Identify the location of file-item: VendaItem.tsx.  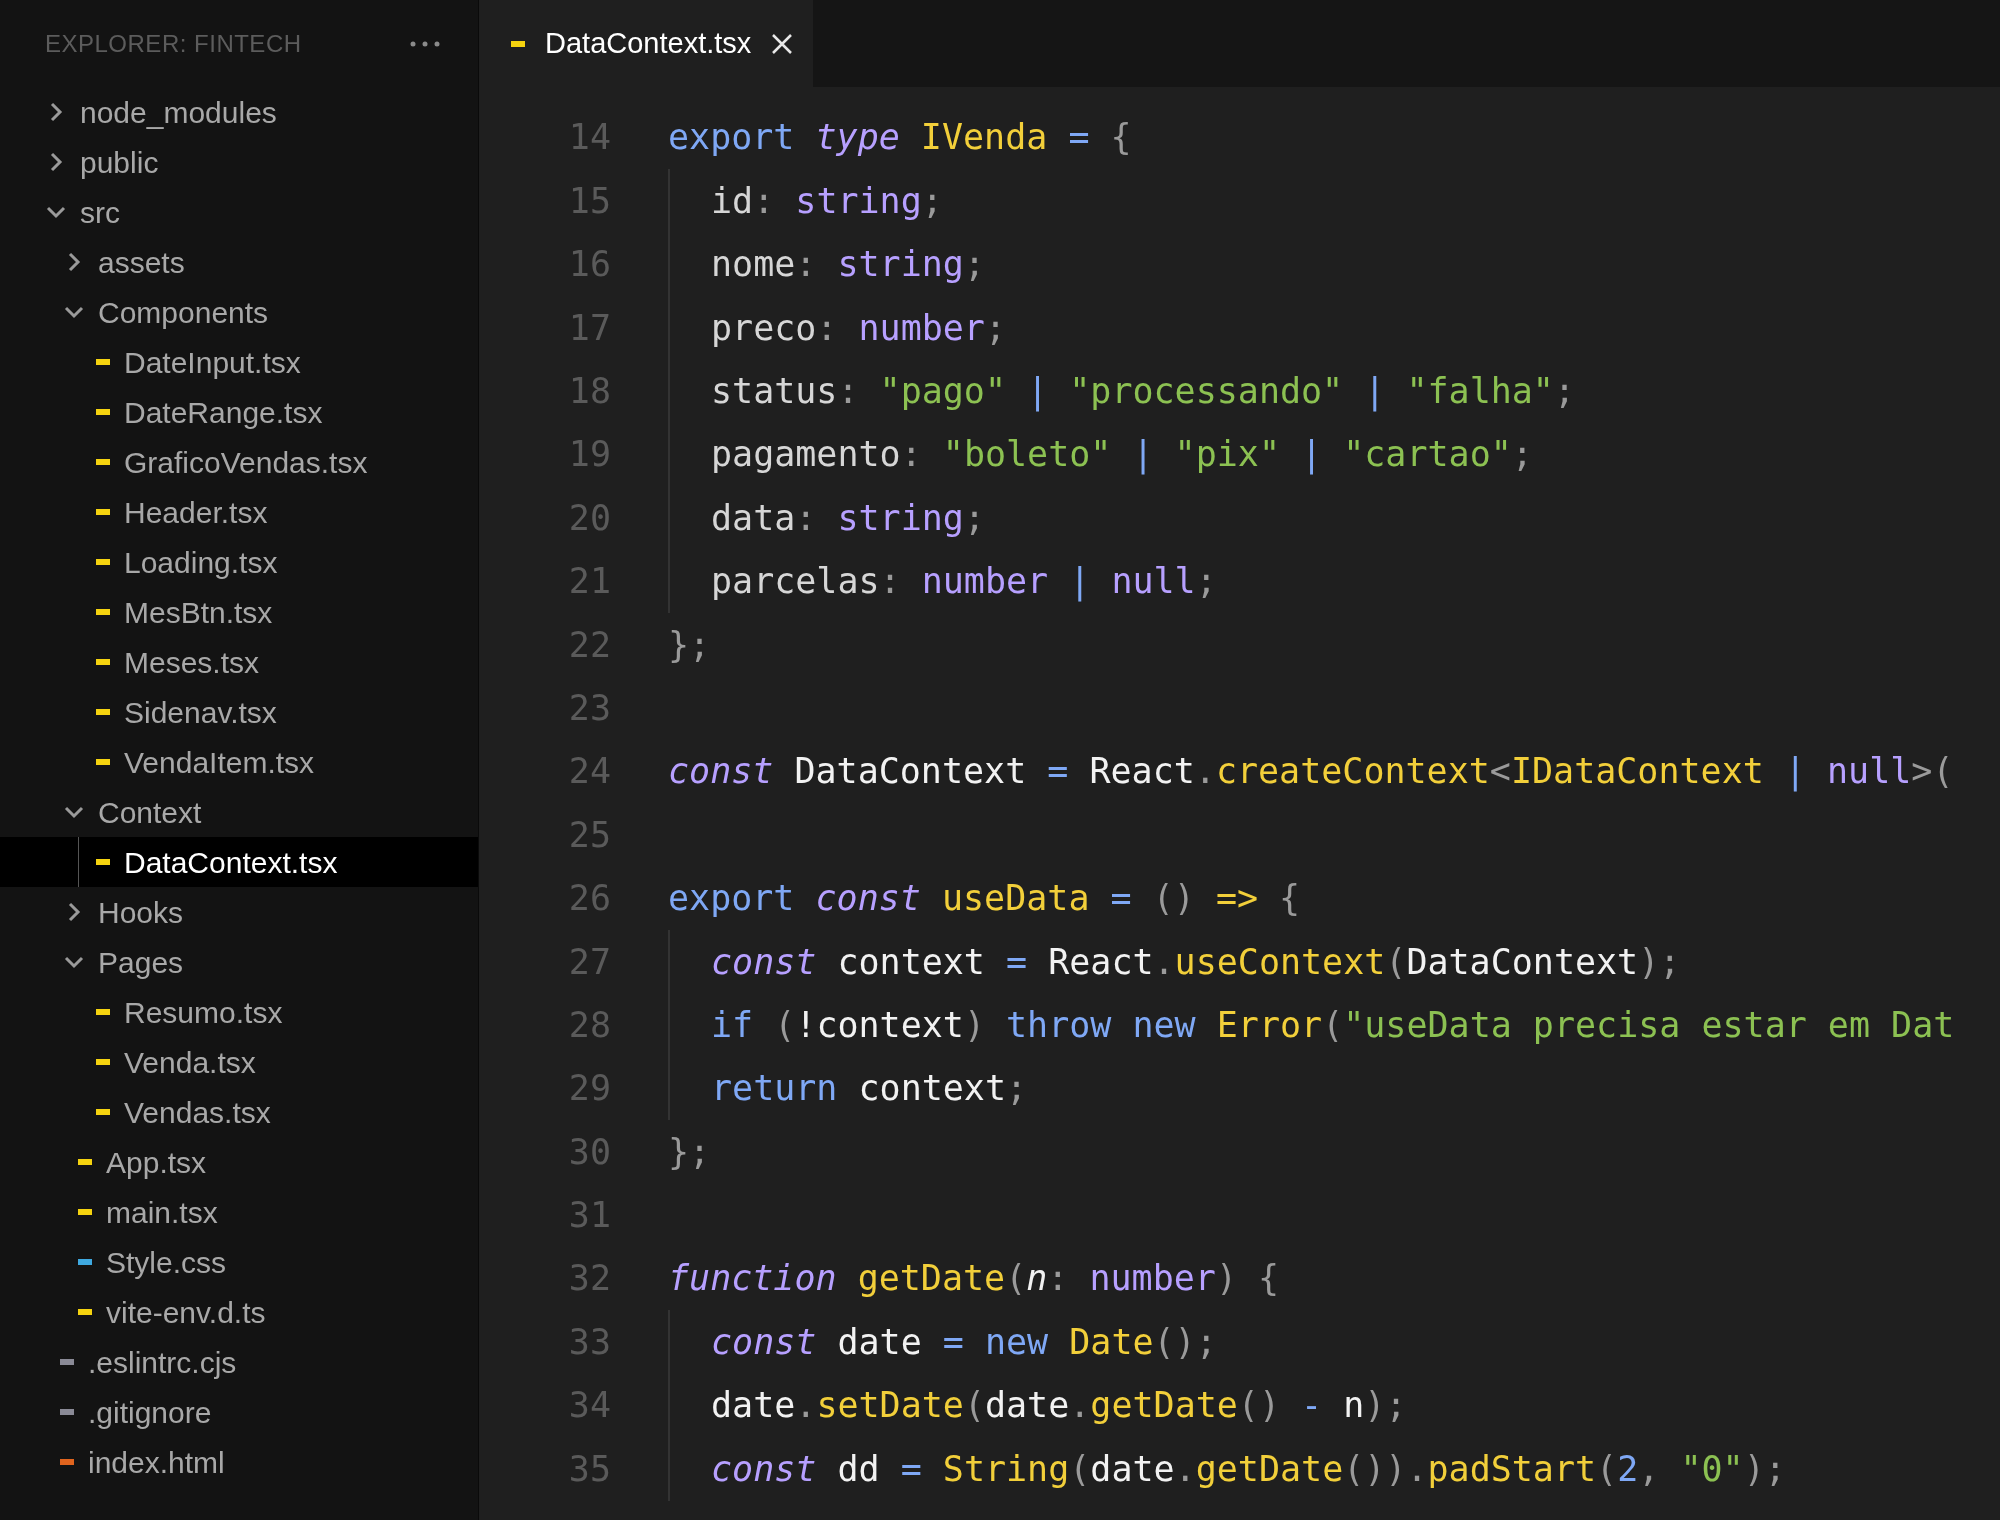
(239, 762).